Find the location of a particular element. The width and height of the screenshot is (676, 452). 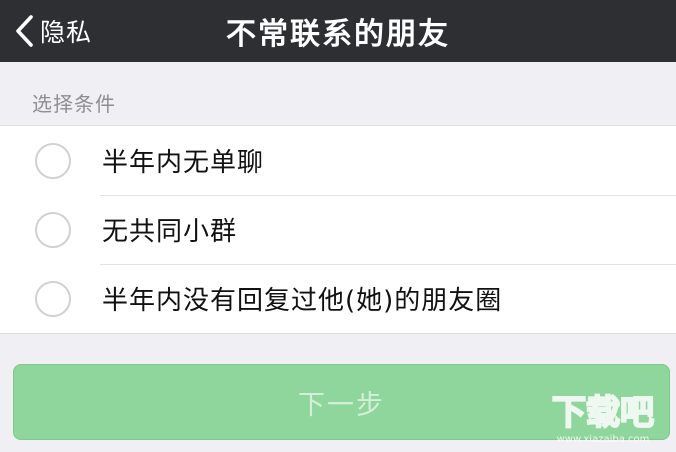

page-title: 不常联系的朋友 is located at coordinates (338, 34).